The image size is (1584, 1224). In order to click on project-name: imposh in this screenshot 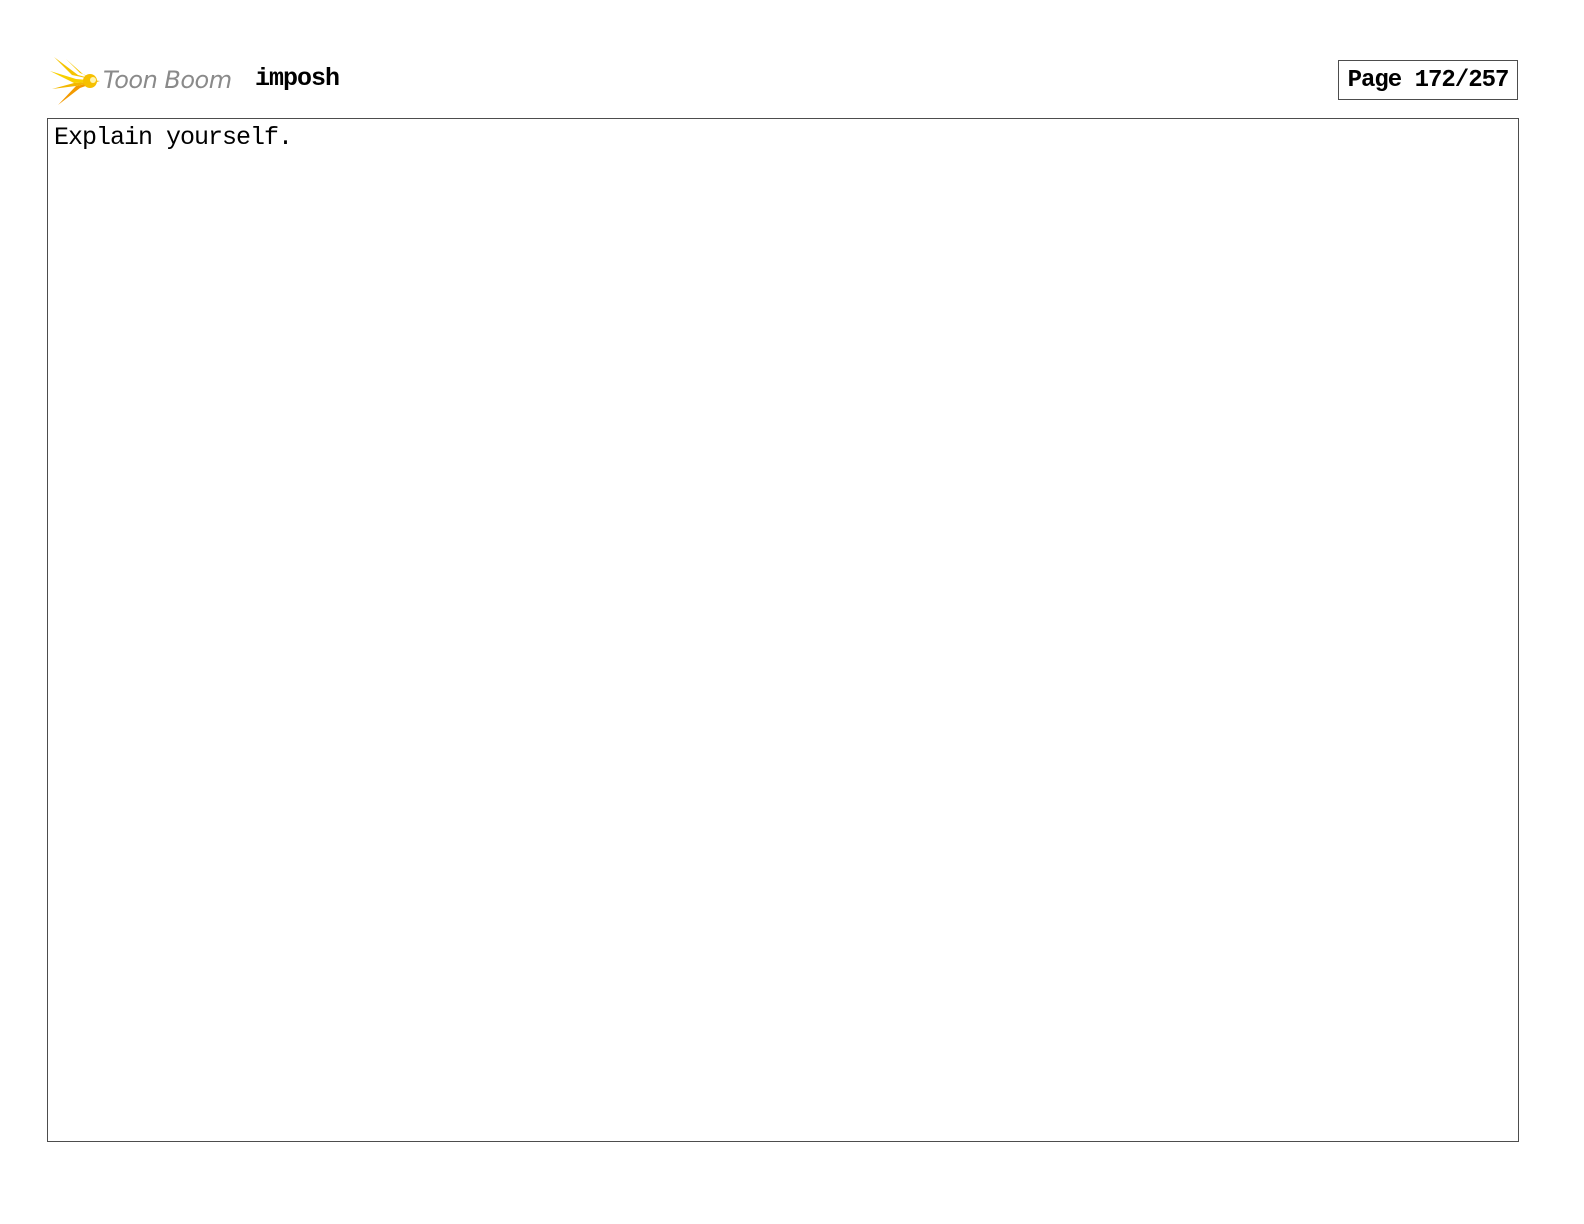, I will do `click(297, 78)`.